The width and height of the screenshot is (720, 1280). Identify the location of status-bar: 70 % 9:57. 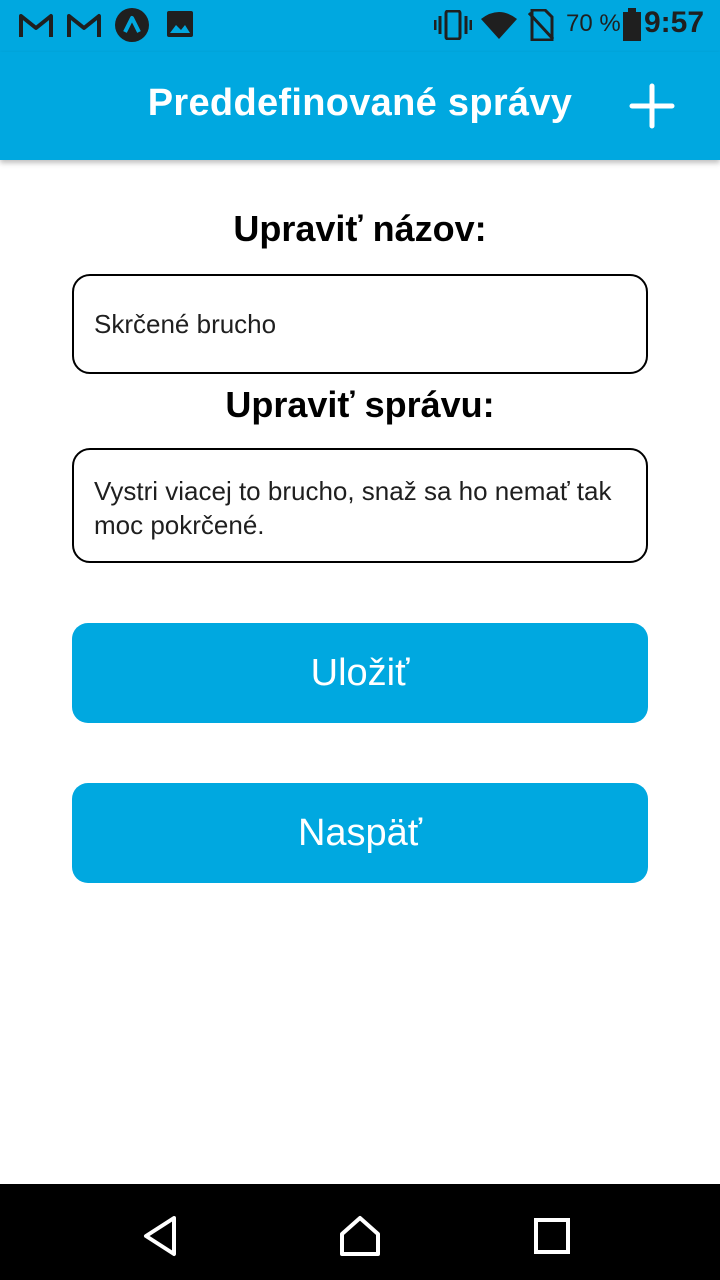
(360, 26).